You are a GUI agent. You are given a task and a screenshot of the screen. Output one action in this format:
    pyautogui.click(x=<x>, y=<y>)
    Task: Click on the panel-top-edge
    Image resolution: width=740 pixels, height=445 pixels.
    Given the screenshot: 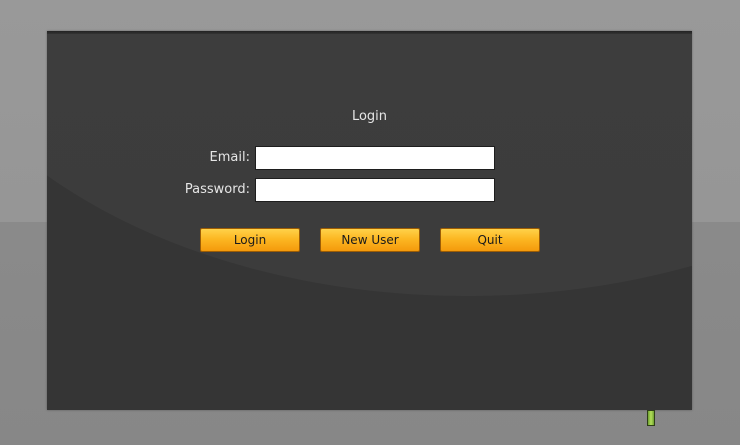 What is the action you would take?
    pyautogui.click(x=369, y=32)
    